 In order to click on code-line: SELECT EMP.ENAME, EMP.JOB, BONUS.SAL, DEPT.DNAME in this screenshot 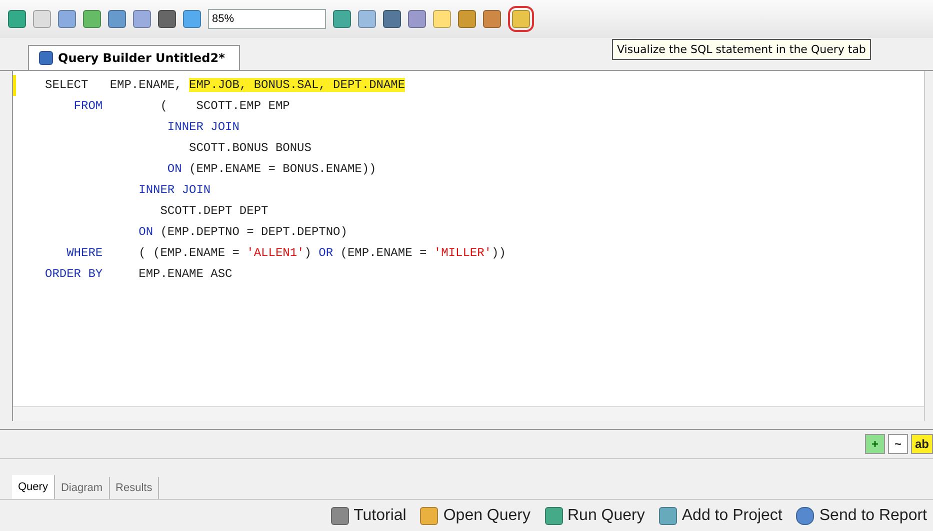, I will do `click(468, 85)`.